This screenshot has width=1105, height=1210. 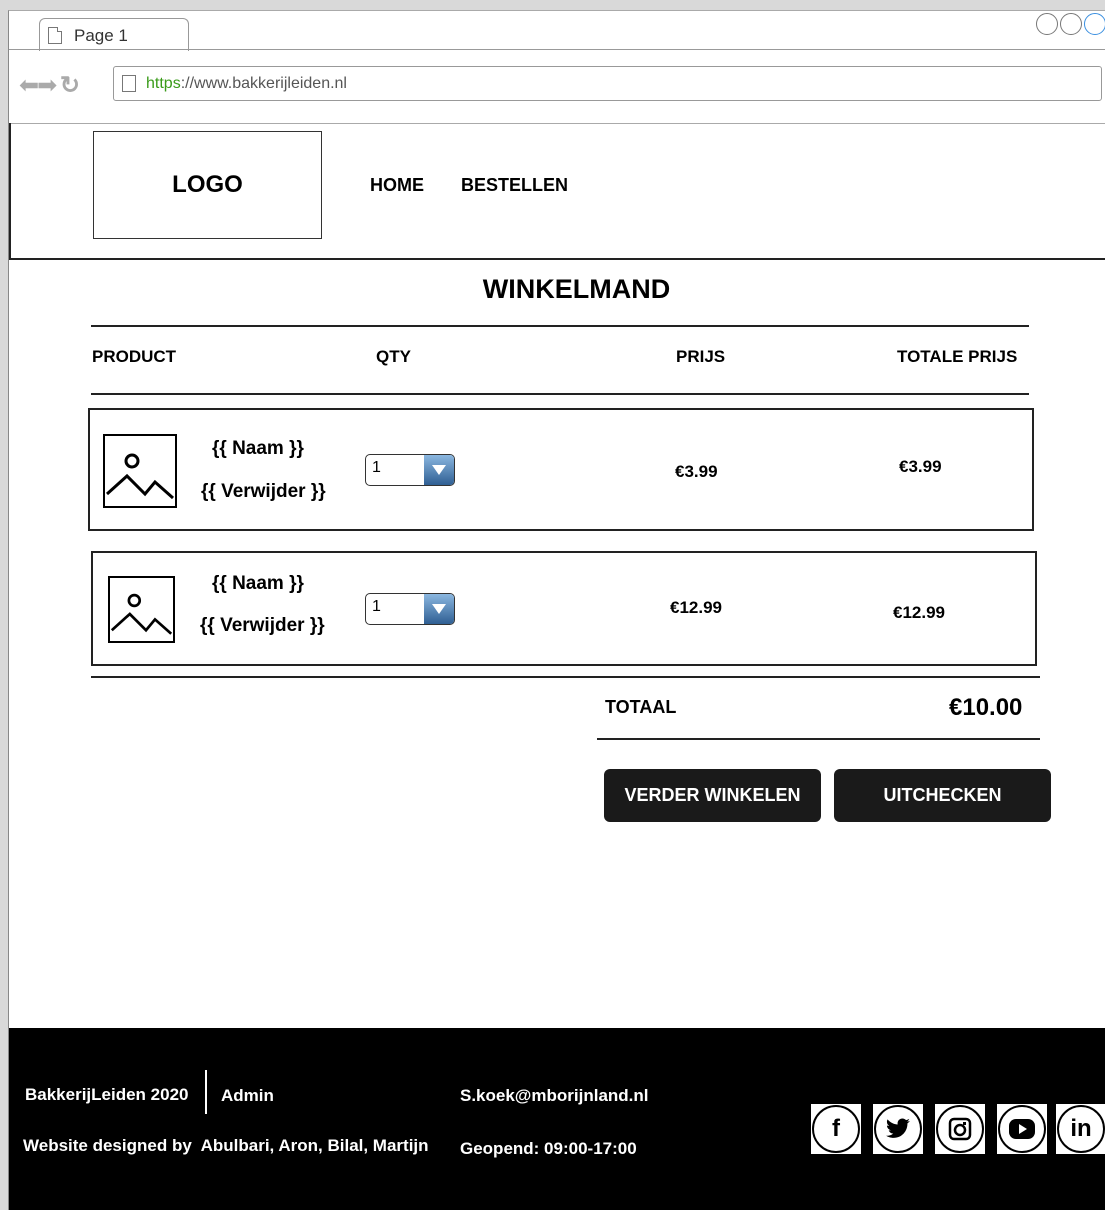 I want to click on footer-copyright: BakkerijLeiden 2020, so click(x=107, y=1094).